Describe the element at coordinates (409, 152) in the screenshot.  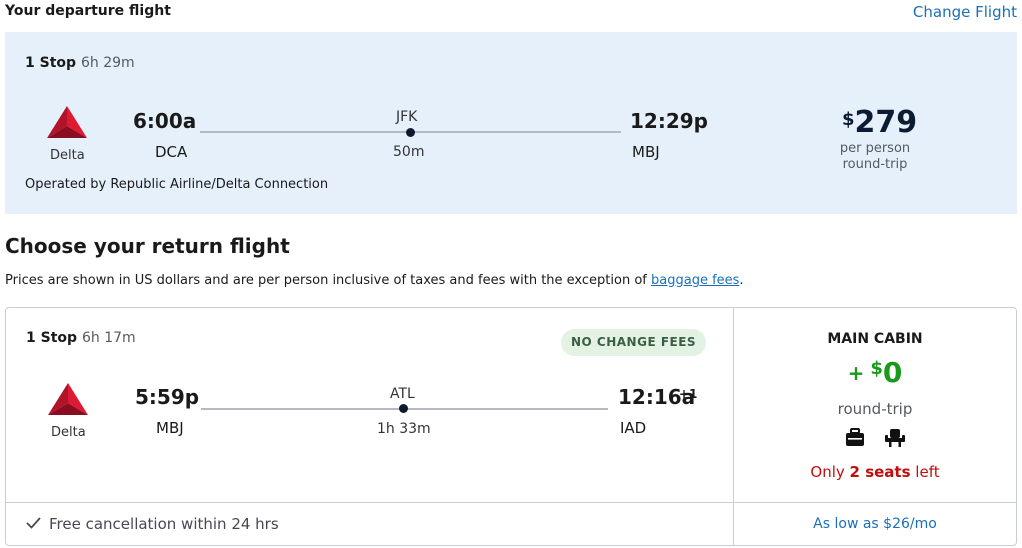
I see `layover-duration: 50m` at that location.